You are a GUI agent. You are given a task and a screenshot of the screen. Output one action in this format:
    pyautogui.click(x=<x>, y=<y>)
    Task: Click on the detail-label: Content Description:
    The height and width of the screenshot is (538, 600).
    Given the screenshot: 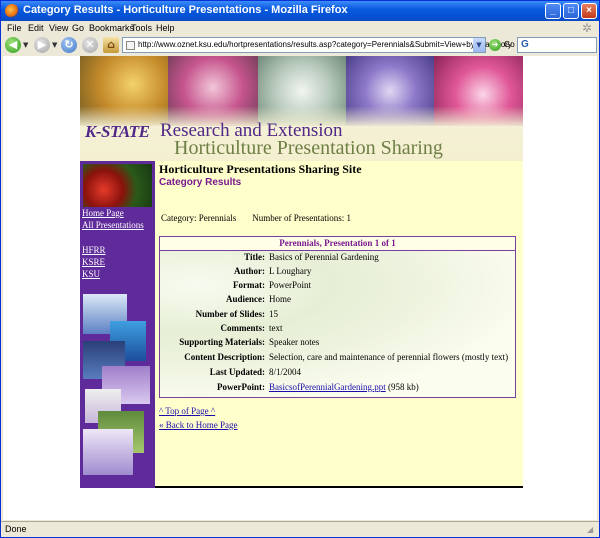 What is the action you would take?
    pyautogui.click(x=224, y=357)
    